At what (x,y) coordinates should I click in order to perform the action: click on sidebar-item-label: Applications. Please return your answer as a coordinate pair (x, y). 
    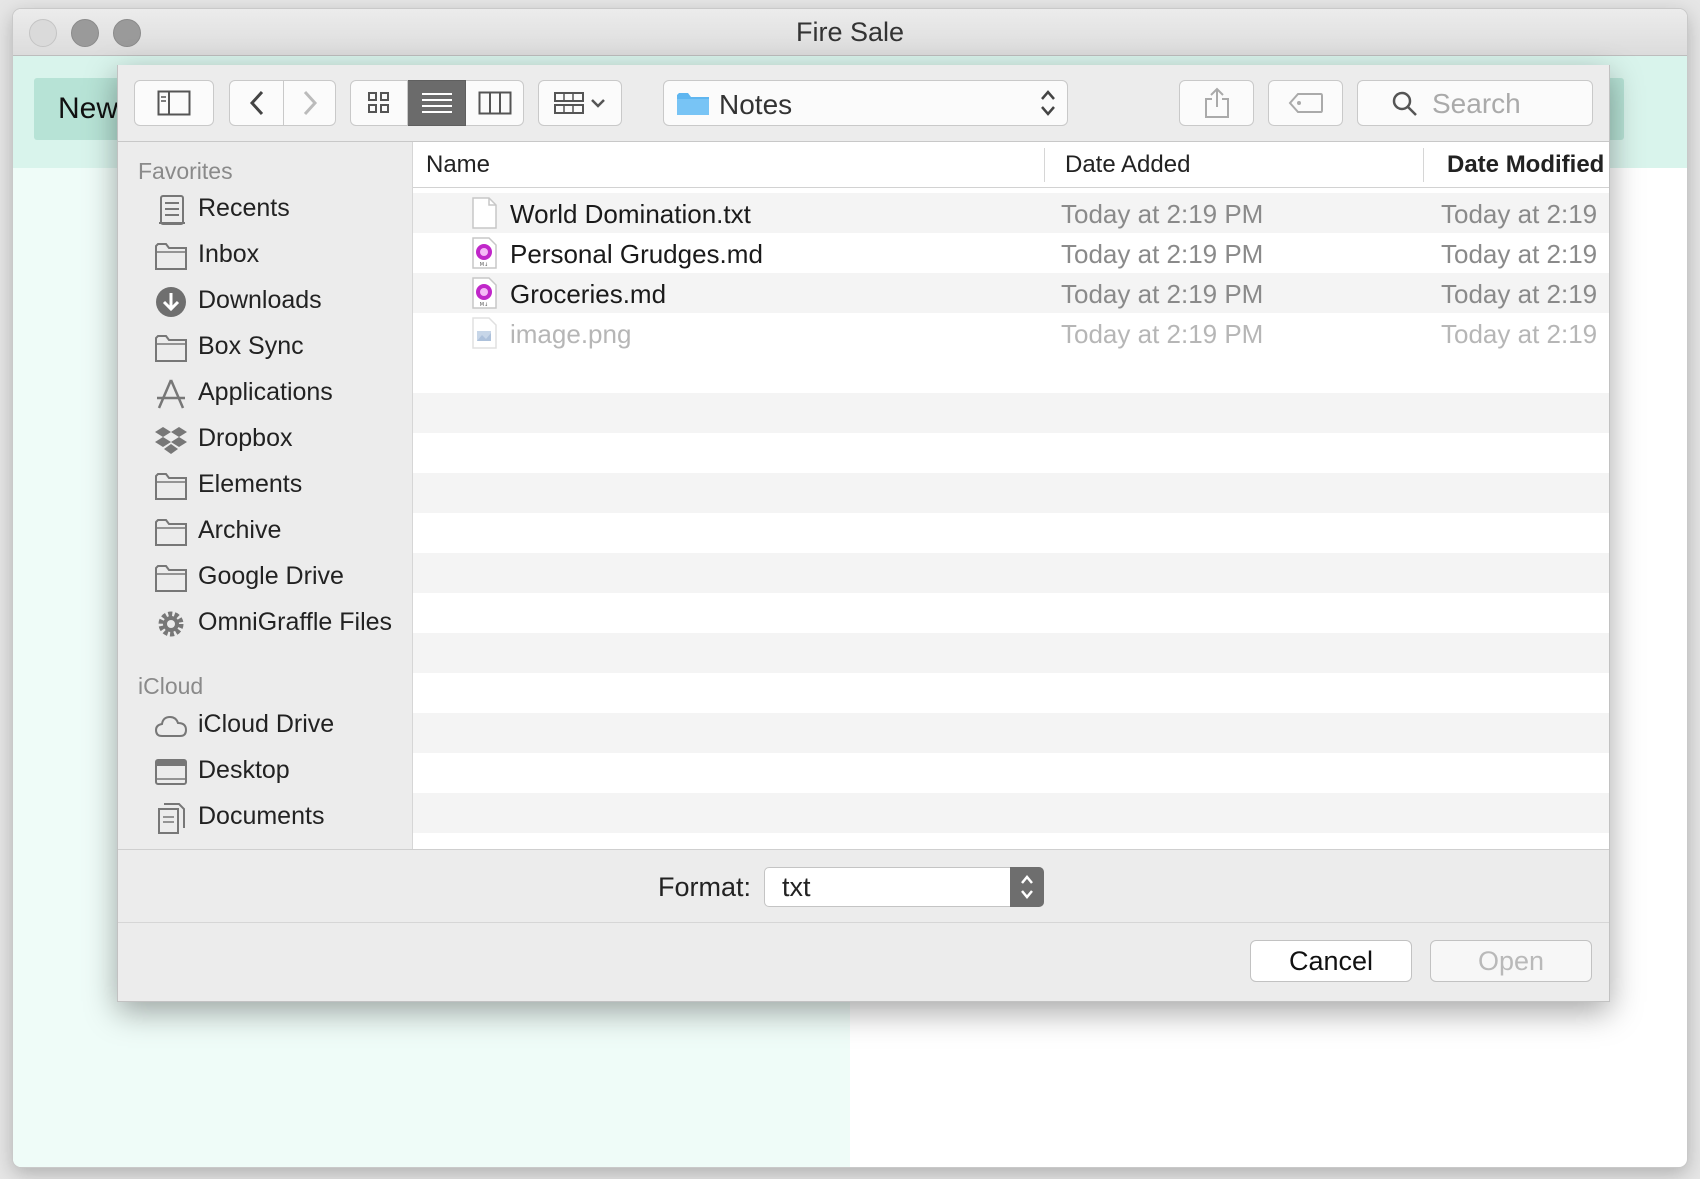
    Looking at the image, I should click on (265, 392).